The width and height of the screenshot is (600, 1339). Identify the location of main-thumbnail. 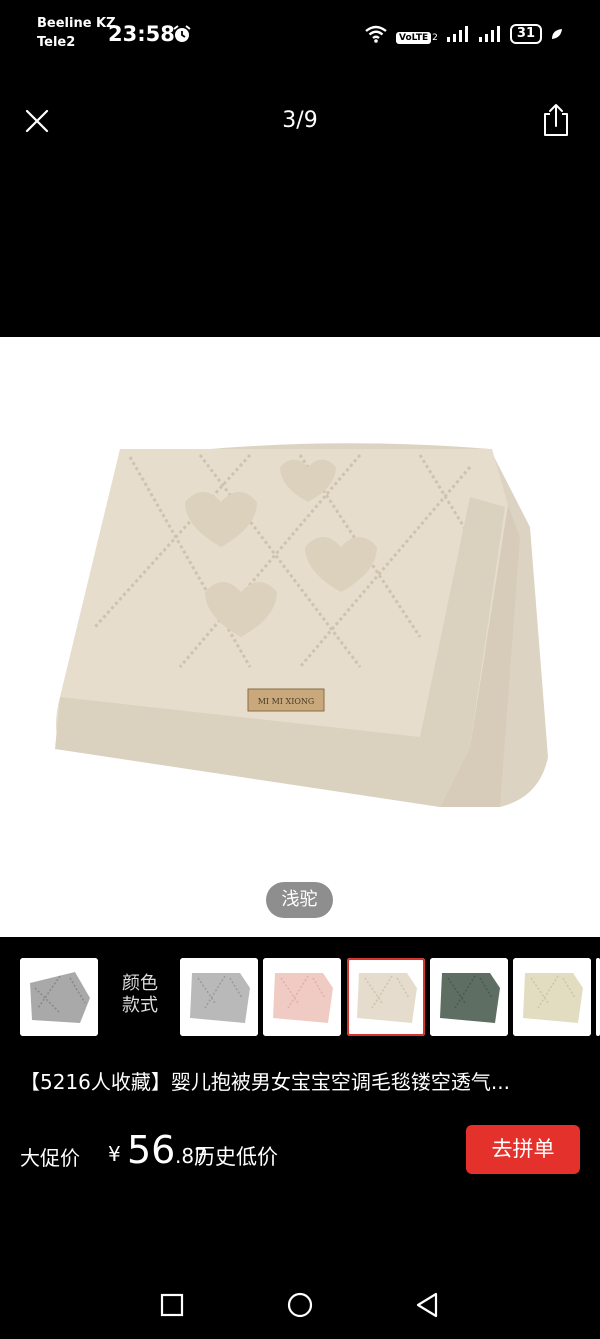
(59, 997).